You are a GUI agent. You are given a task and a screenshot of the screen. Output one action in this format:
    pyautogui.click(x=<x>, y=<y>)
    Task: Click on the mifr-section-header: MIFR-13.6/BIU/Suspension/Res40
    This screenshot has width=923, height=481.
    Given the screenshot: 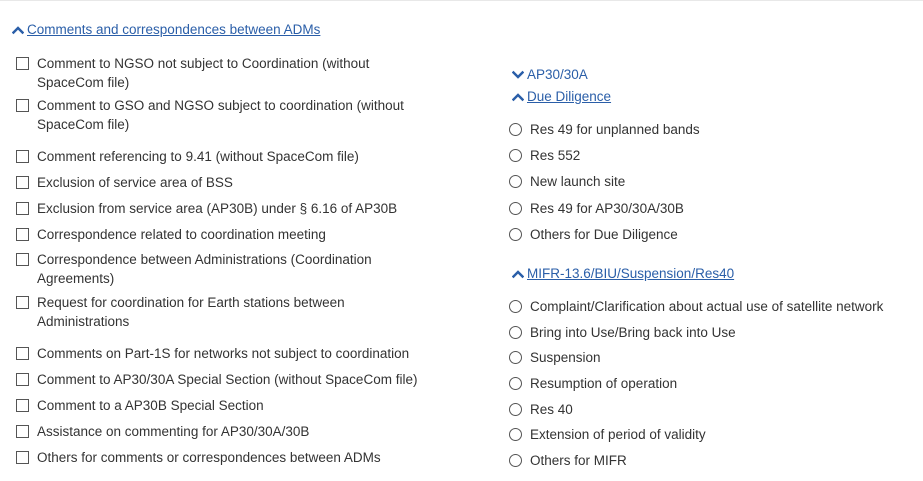 What is the action you would take?
    pyautogui.click(x=623, y=273)
    